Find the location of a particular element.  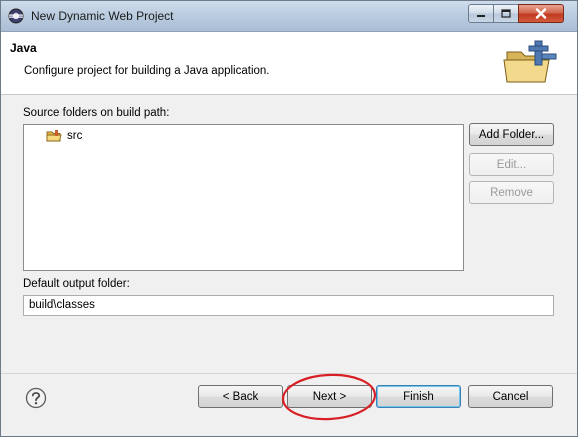

source-folders-label: Source folders on build path: is located at coordinates (96, 113).